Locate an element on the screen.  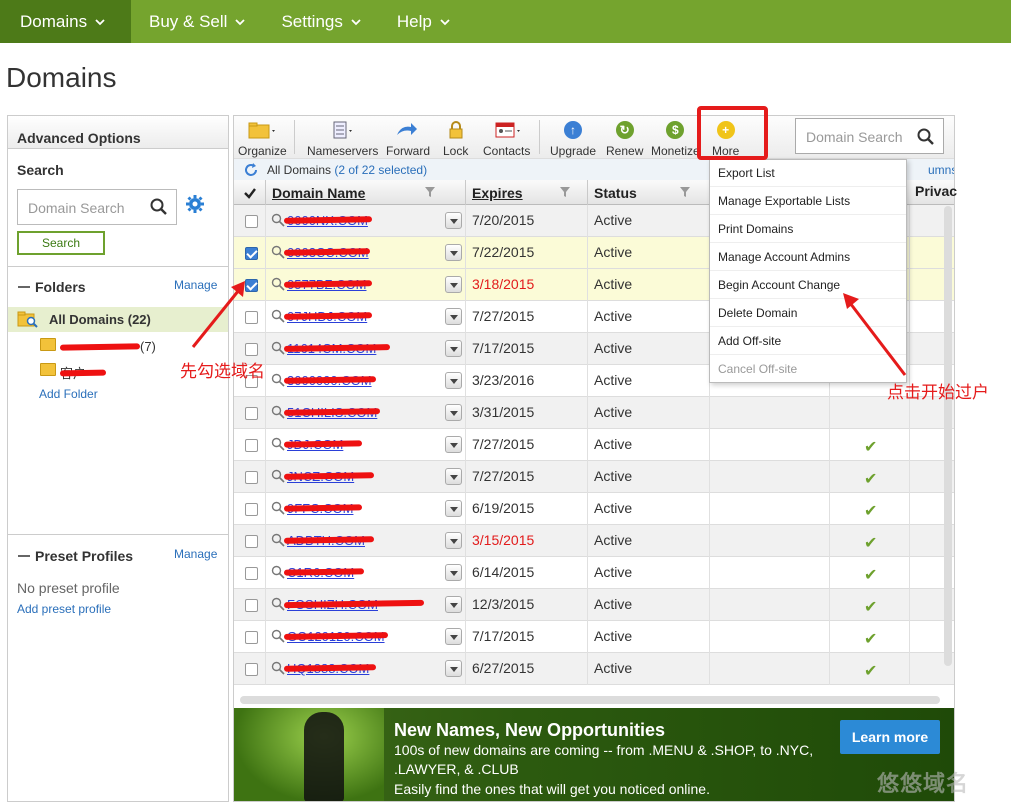
server-icon is located at coordinates (342, 130).